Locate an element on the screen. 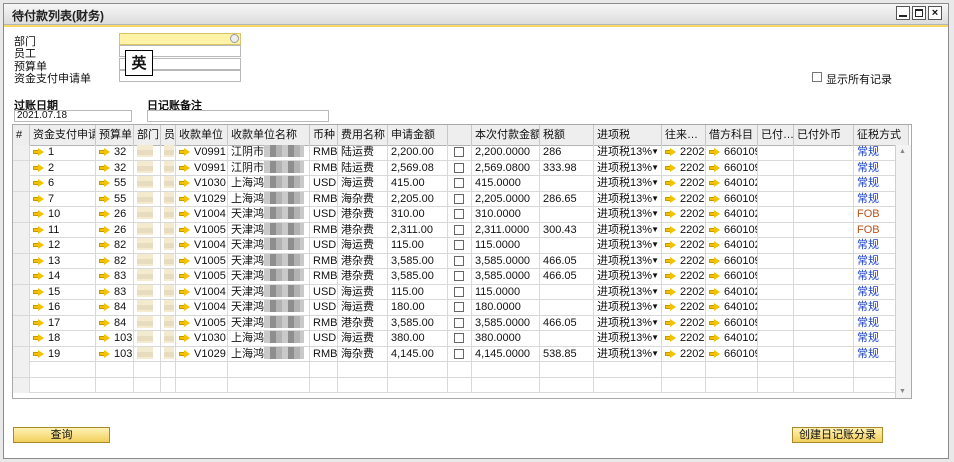 This screenshot has height=462, width=954. fund-request-cell: 13 is located at coordinates (63, 261).